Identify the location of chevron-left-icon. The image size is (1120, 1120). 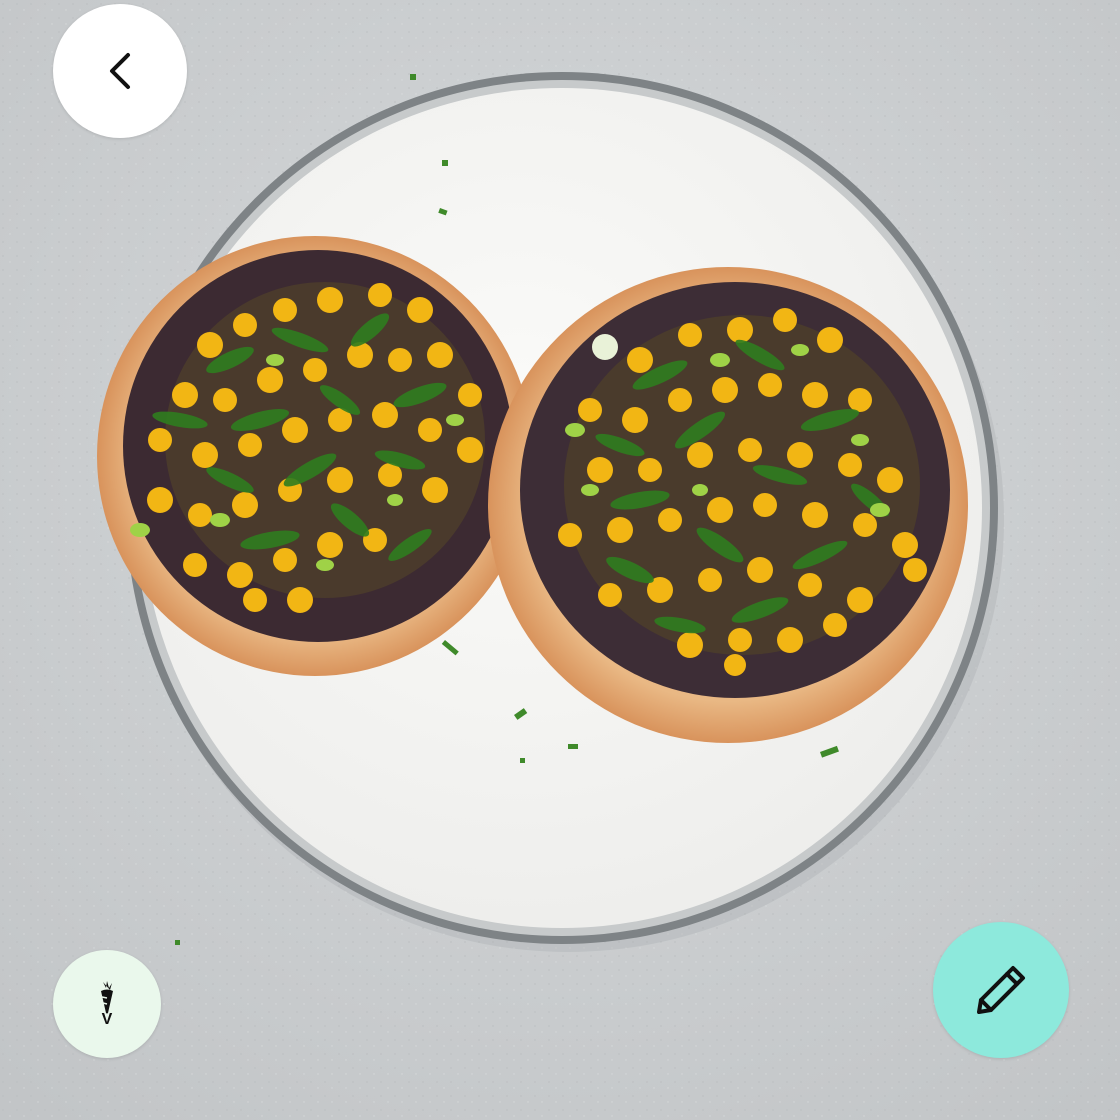
(120, 71).